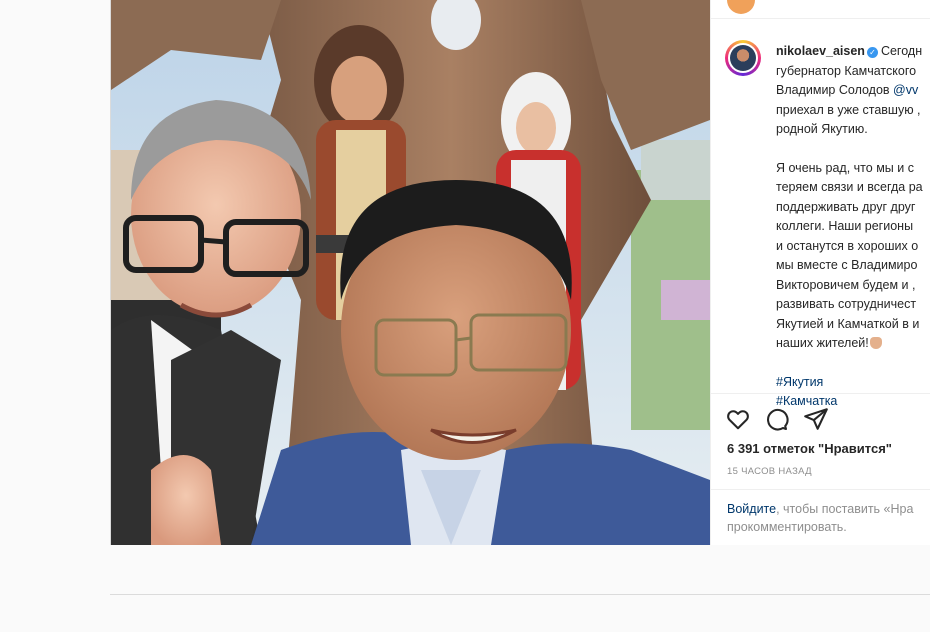  I want to click on caption-line: теряем связи и всегда ра, so click(849, 187).